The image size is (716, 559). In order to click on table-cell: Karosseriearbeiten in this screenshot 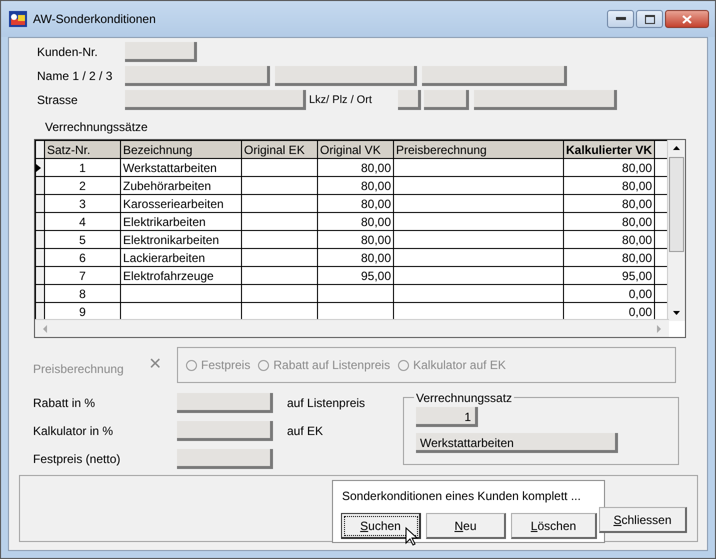, I will do `click(173, 203)`.